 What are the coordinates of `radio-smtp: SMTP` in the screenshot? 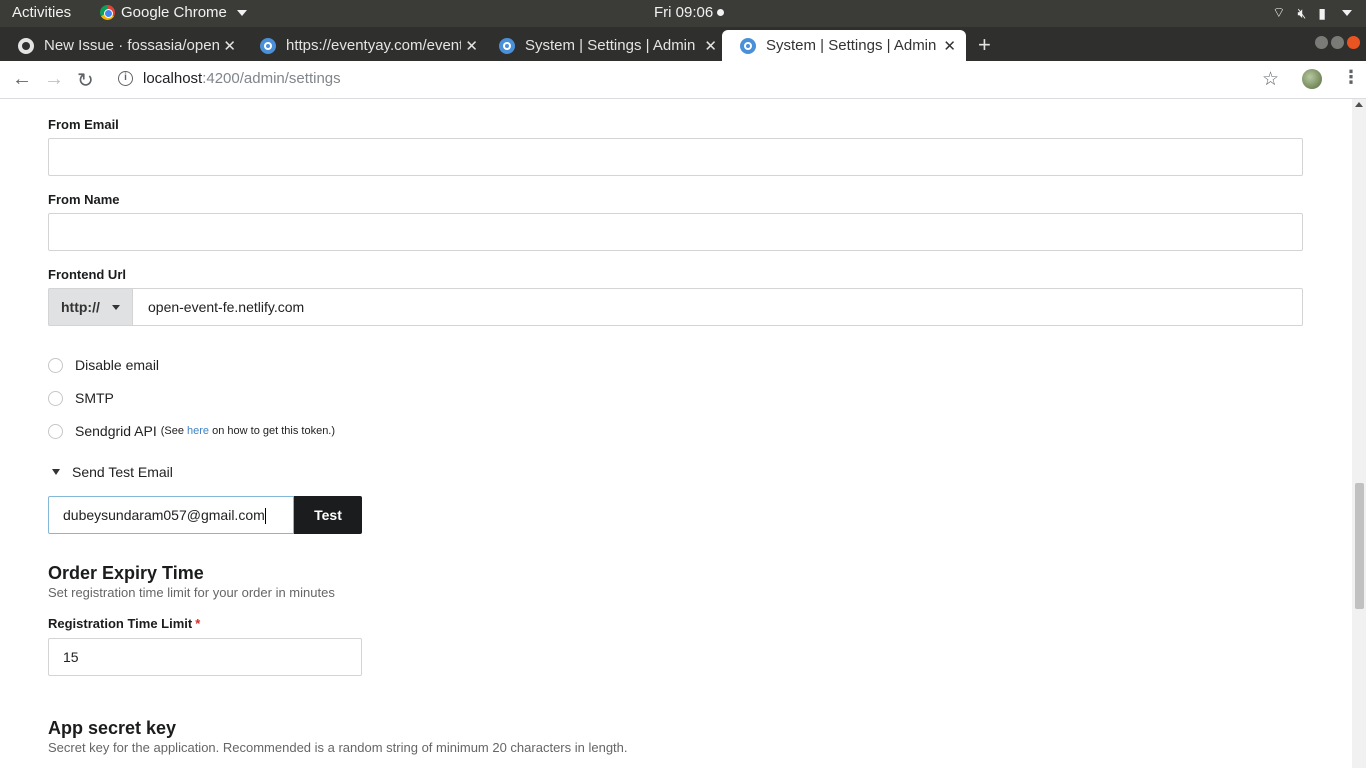 It's located at (81, 398).